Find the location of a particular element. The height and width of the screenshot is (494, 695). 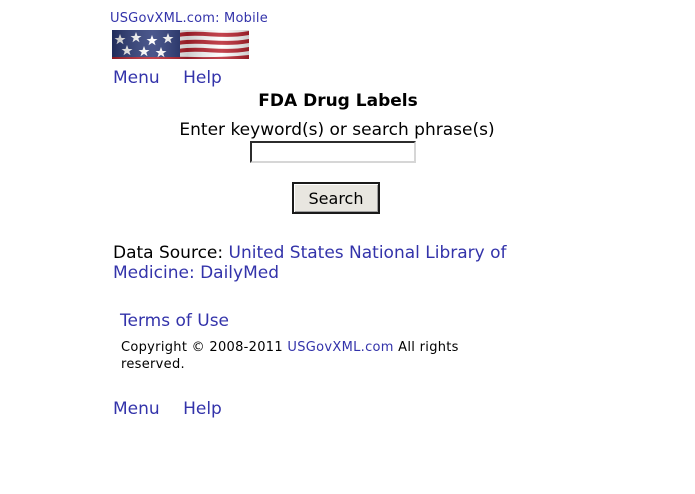

search-input is located at coordinates (333, 152).